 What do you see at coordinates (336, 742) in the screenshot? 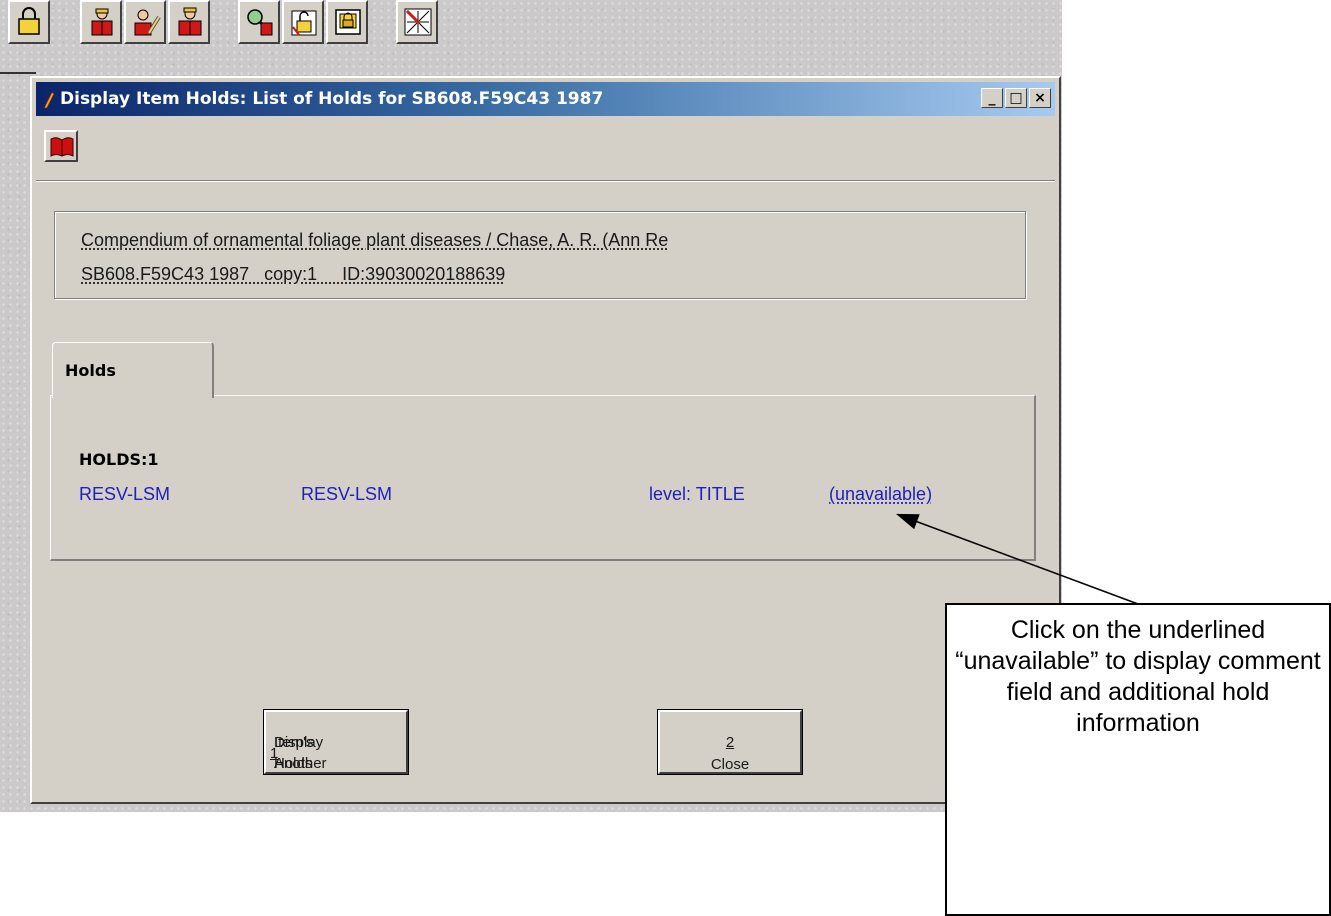
I see `display-another-items-holds-button: Display Another Item's Holds 1` at bounding box center [336, 742].